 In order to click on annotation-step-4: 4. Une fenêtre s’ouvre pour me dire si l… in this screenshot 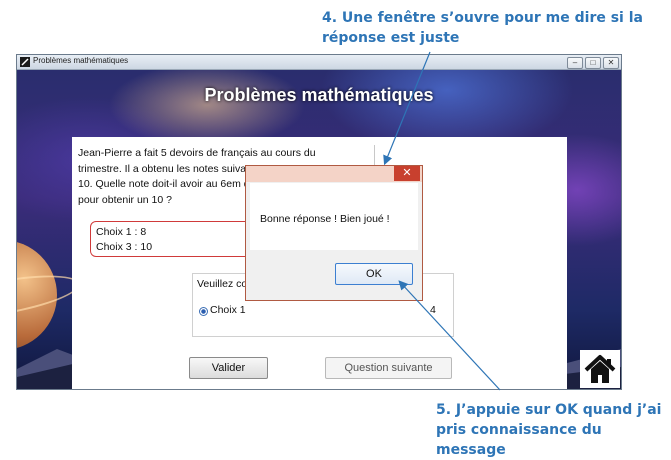, I will do `click(482, 28)`.